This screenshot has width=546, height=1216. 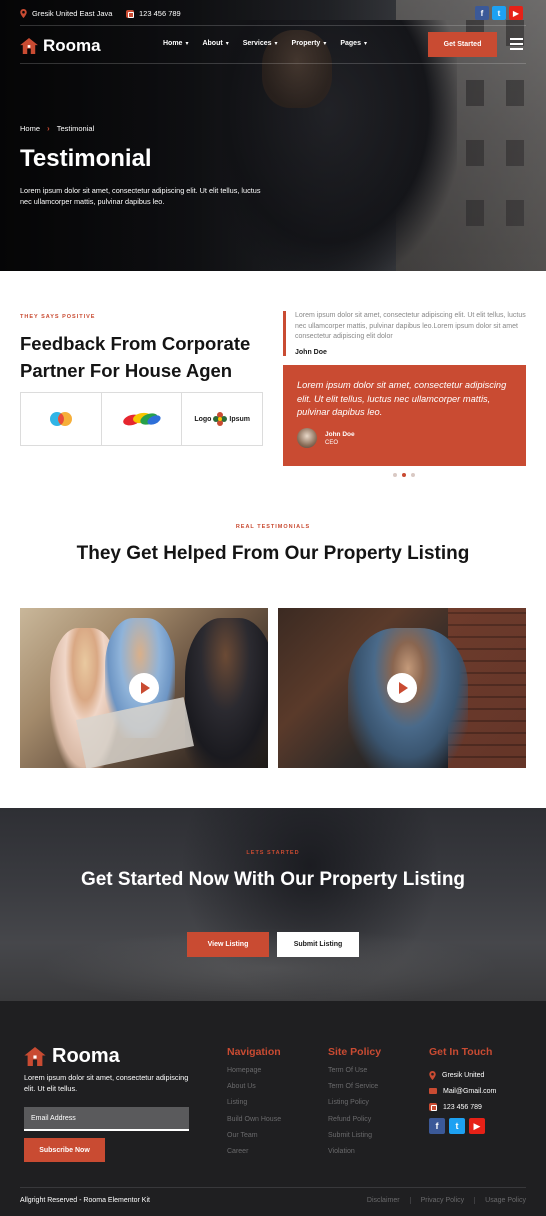 I want to click on footer-link: Listing, so click(x=254, y=1107).